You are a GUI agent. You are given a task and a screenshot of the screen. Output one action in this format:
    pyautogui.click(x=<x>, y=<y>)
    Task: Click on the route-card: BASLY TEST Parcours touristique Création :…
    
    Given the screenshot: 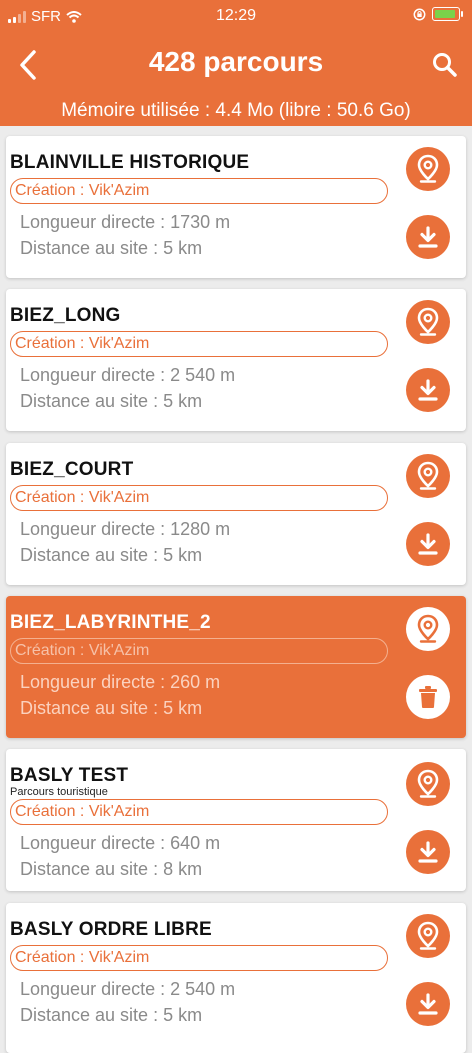 What is the action you would take?
    pyautogui.click(x=236, y=820)
    